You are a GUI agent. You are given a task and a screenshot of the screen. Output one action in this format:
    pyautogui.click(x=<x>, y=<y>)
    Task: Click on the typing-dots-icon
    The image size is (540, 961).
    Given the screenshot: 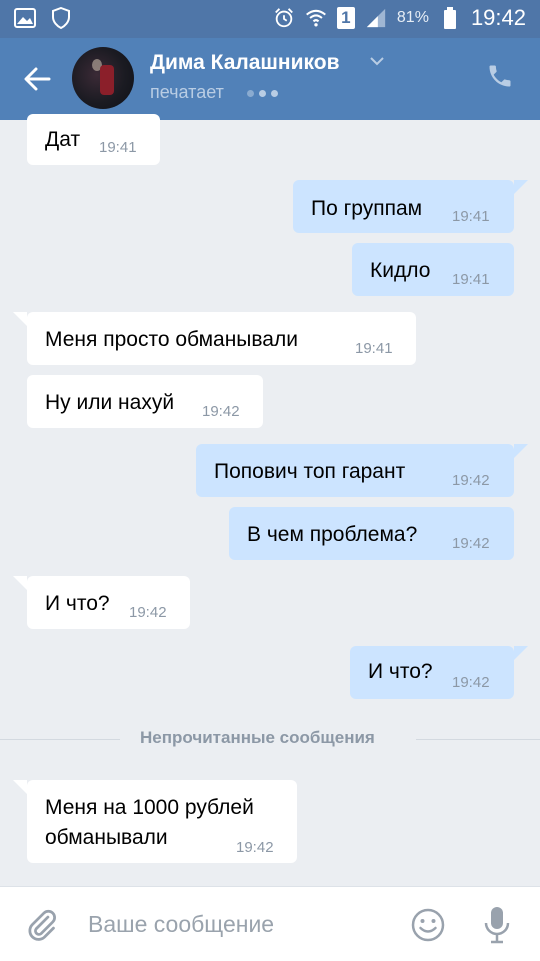 What is the action you would take?
    pyautogui.click(x=262, y=93)
    